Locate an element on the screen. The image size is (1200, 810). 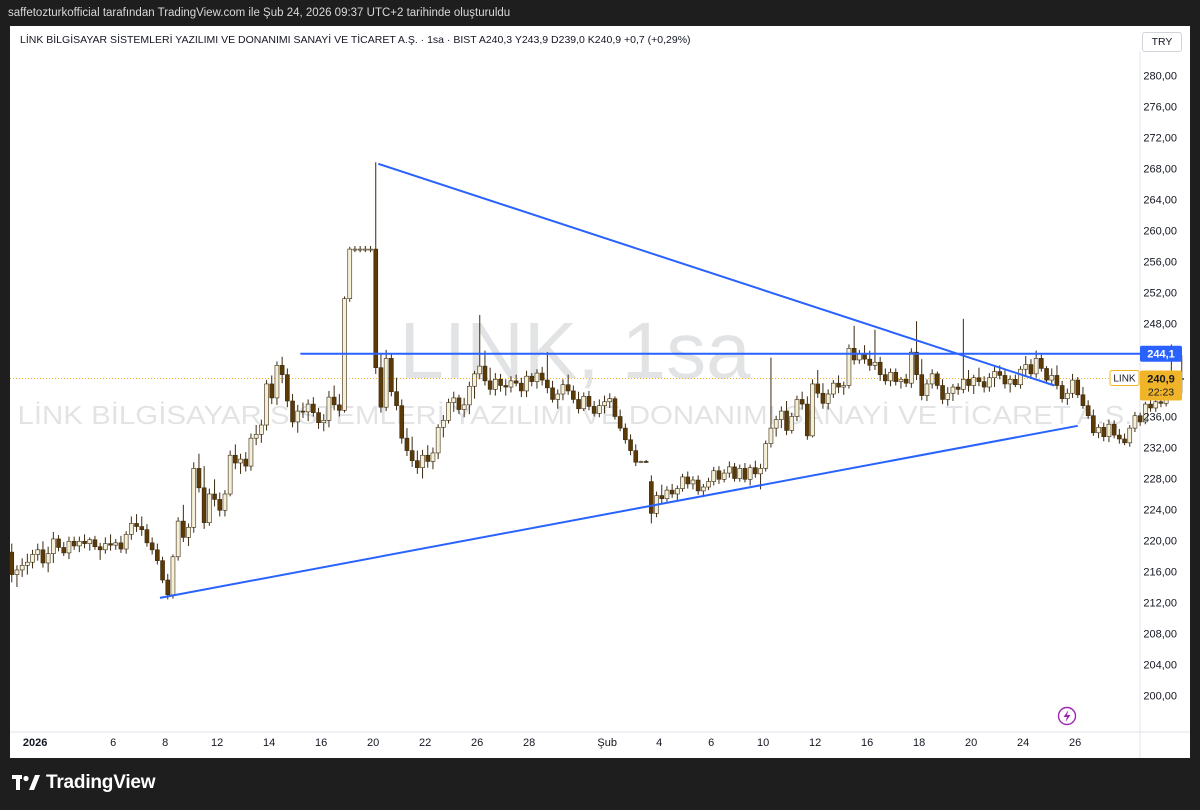
price-tick-label: 220,00 is located at coordinates (1160, 542).